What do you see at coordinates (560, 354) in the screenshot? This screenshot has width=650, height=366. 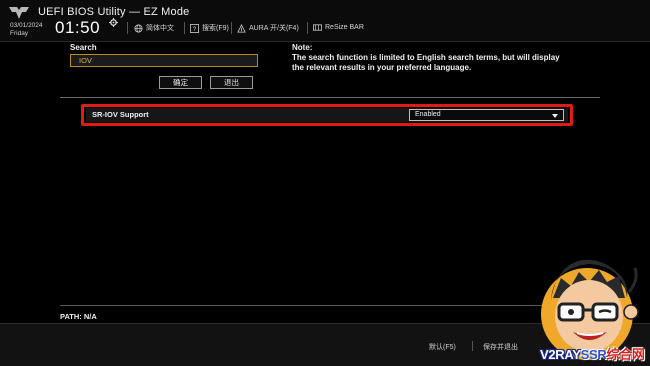 I see `watermark-part1: V2RAY` at bounding box center [560, 354].